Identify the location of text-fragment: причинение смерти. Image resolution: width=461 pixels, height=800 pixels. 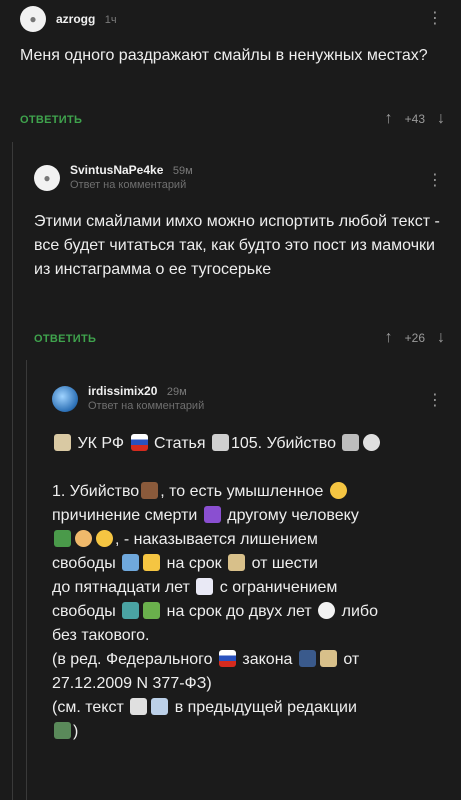
(125, 515).